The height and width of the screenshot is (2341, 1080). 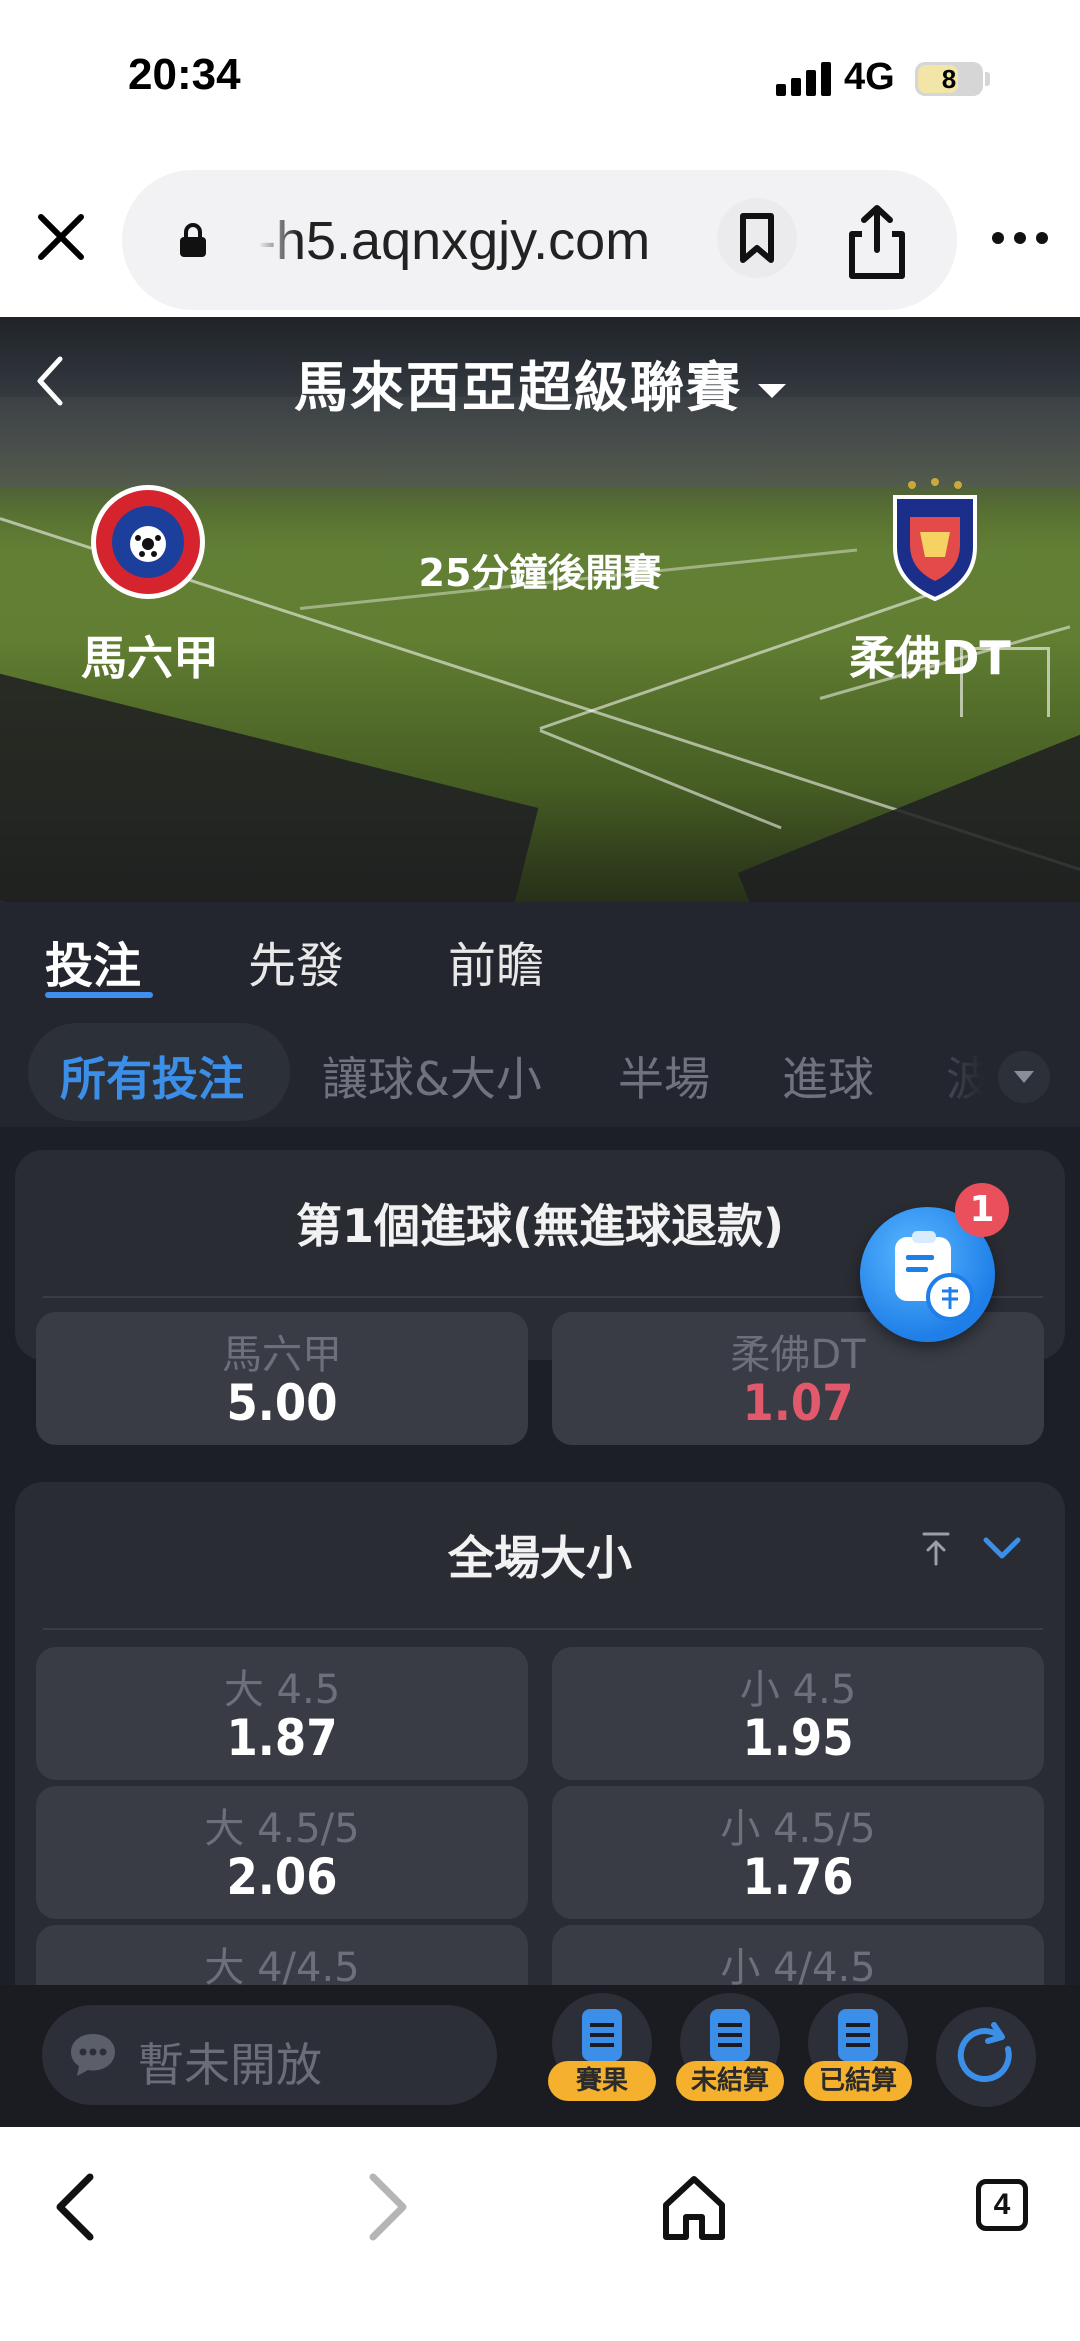 What do you see at coordinates (984, 2052) in the screenshot?
I see `refresh-icon` at bounding box center [984, 2052].